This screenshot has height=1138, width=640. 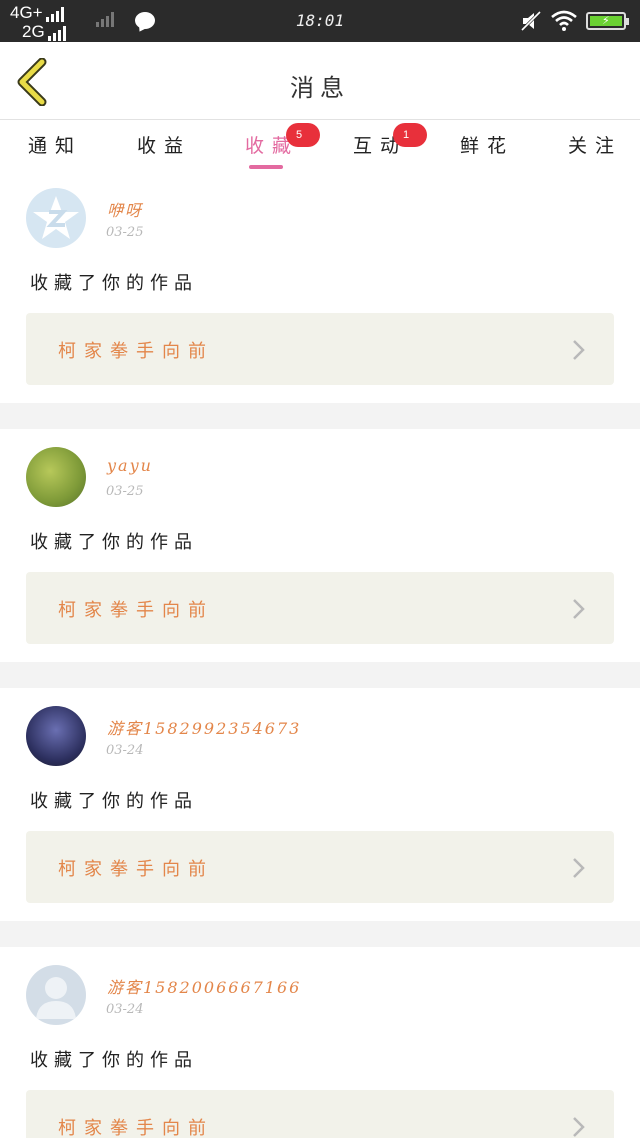 I want to click on tab-earnings: 收益, so click(x=164, y=151).